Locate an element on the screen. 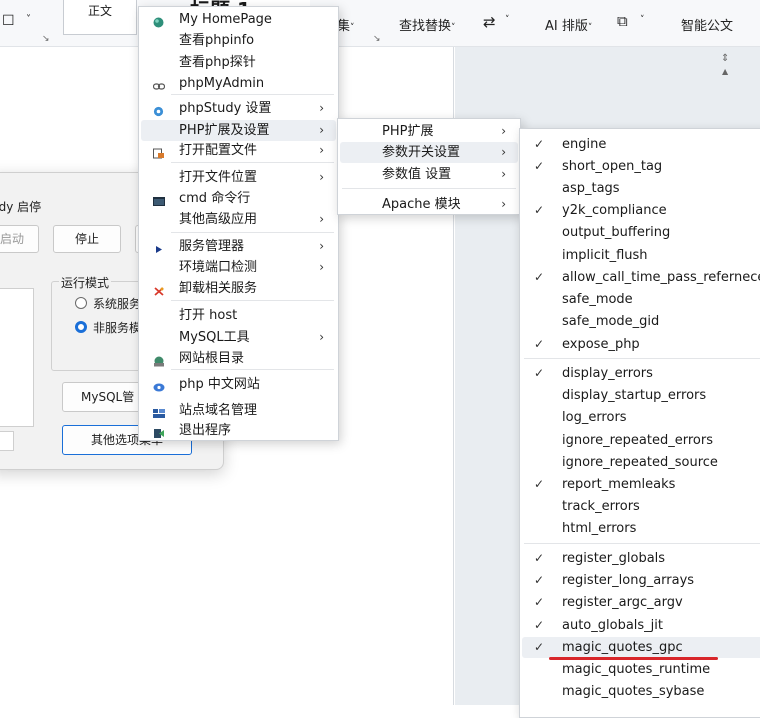  panel-scroll-controls: ⇕ ▲ is located at coordinates (727, 87).